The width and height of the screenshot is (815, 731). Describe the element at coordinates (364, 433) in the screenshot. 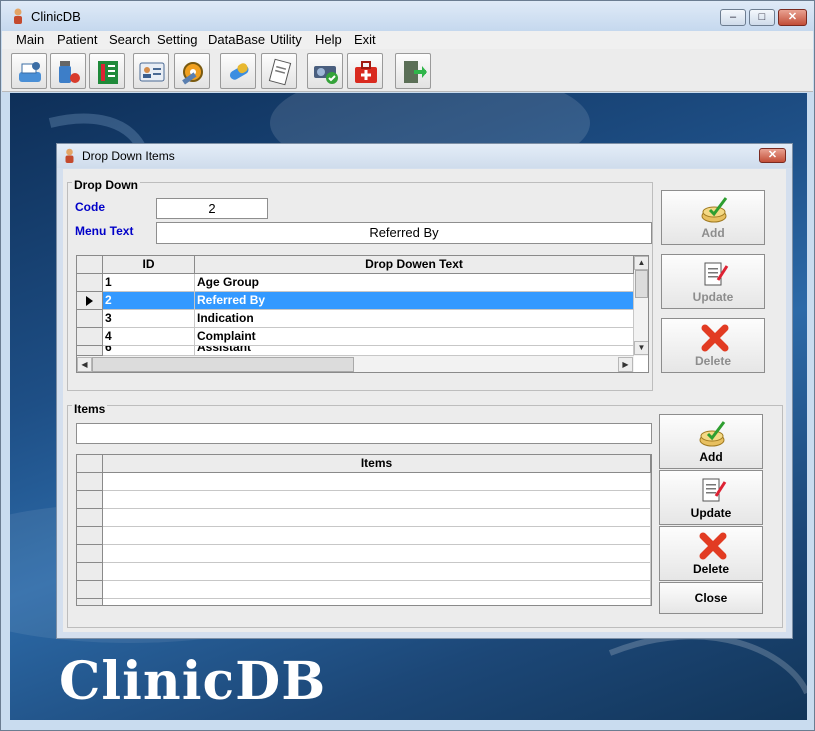

I see `item-text-field` at that location.